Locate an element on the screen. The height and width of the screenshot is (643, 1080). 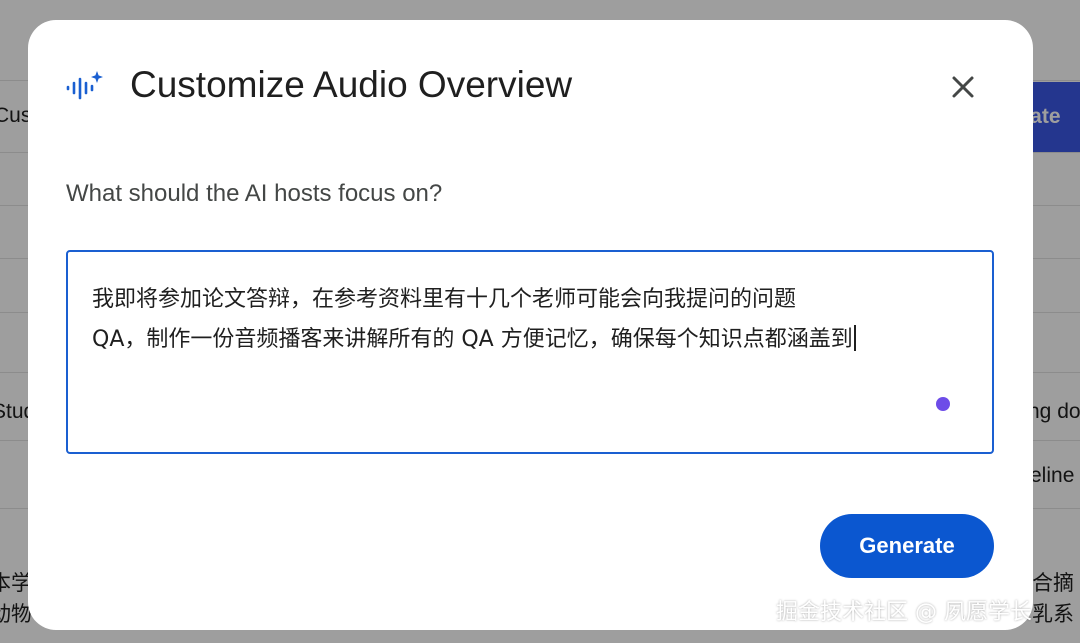
close-icon is located at coordinates (963, 87).